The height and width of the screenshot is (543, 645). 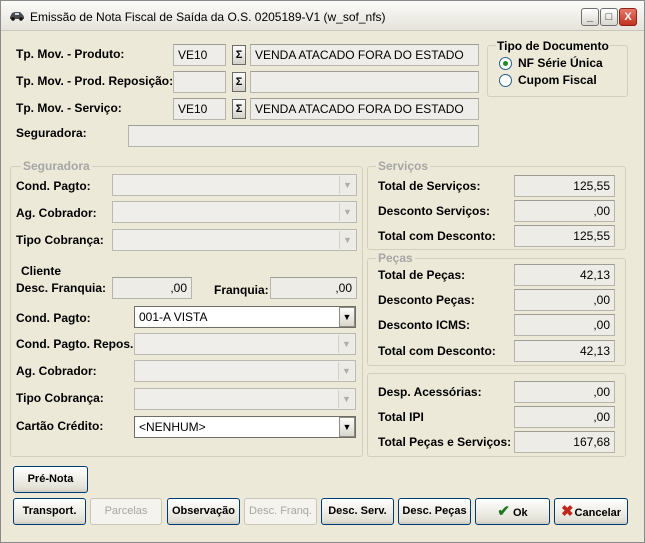 I want to click on reposicao-label: Tp. Mov. - Prod. Reposição:, so click(x=95, y=81).